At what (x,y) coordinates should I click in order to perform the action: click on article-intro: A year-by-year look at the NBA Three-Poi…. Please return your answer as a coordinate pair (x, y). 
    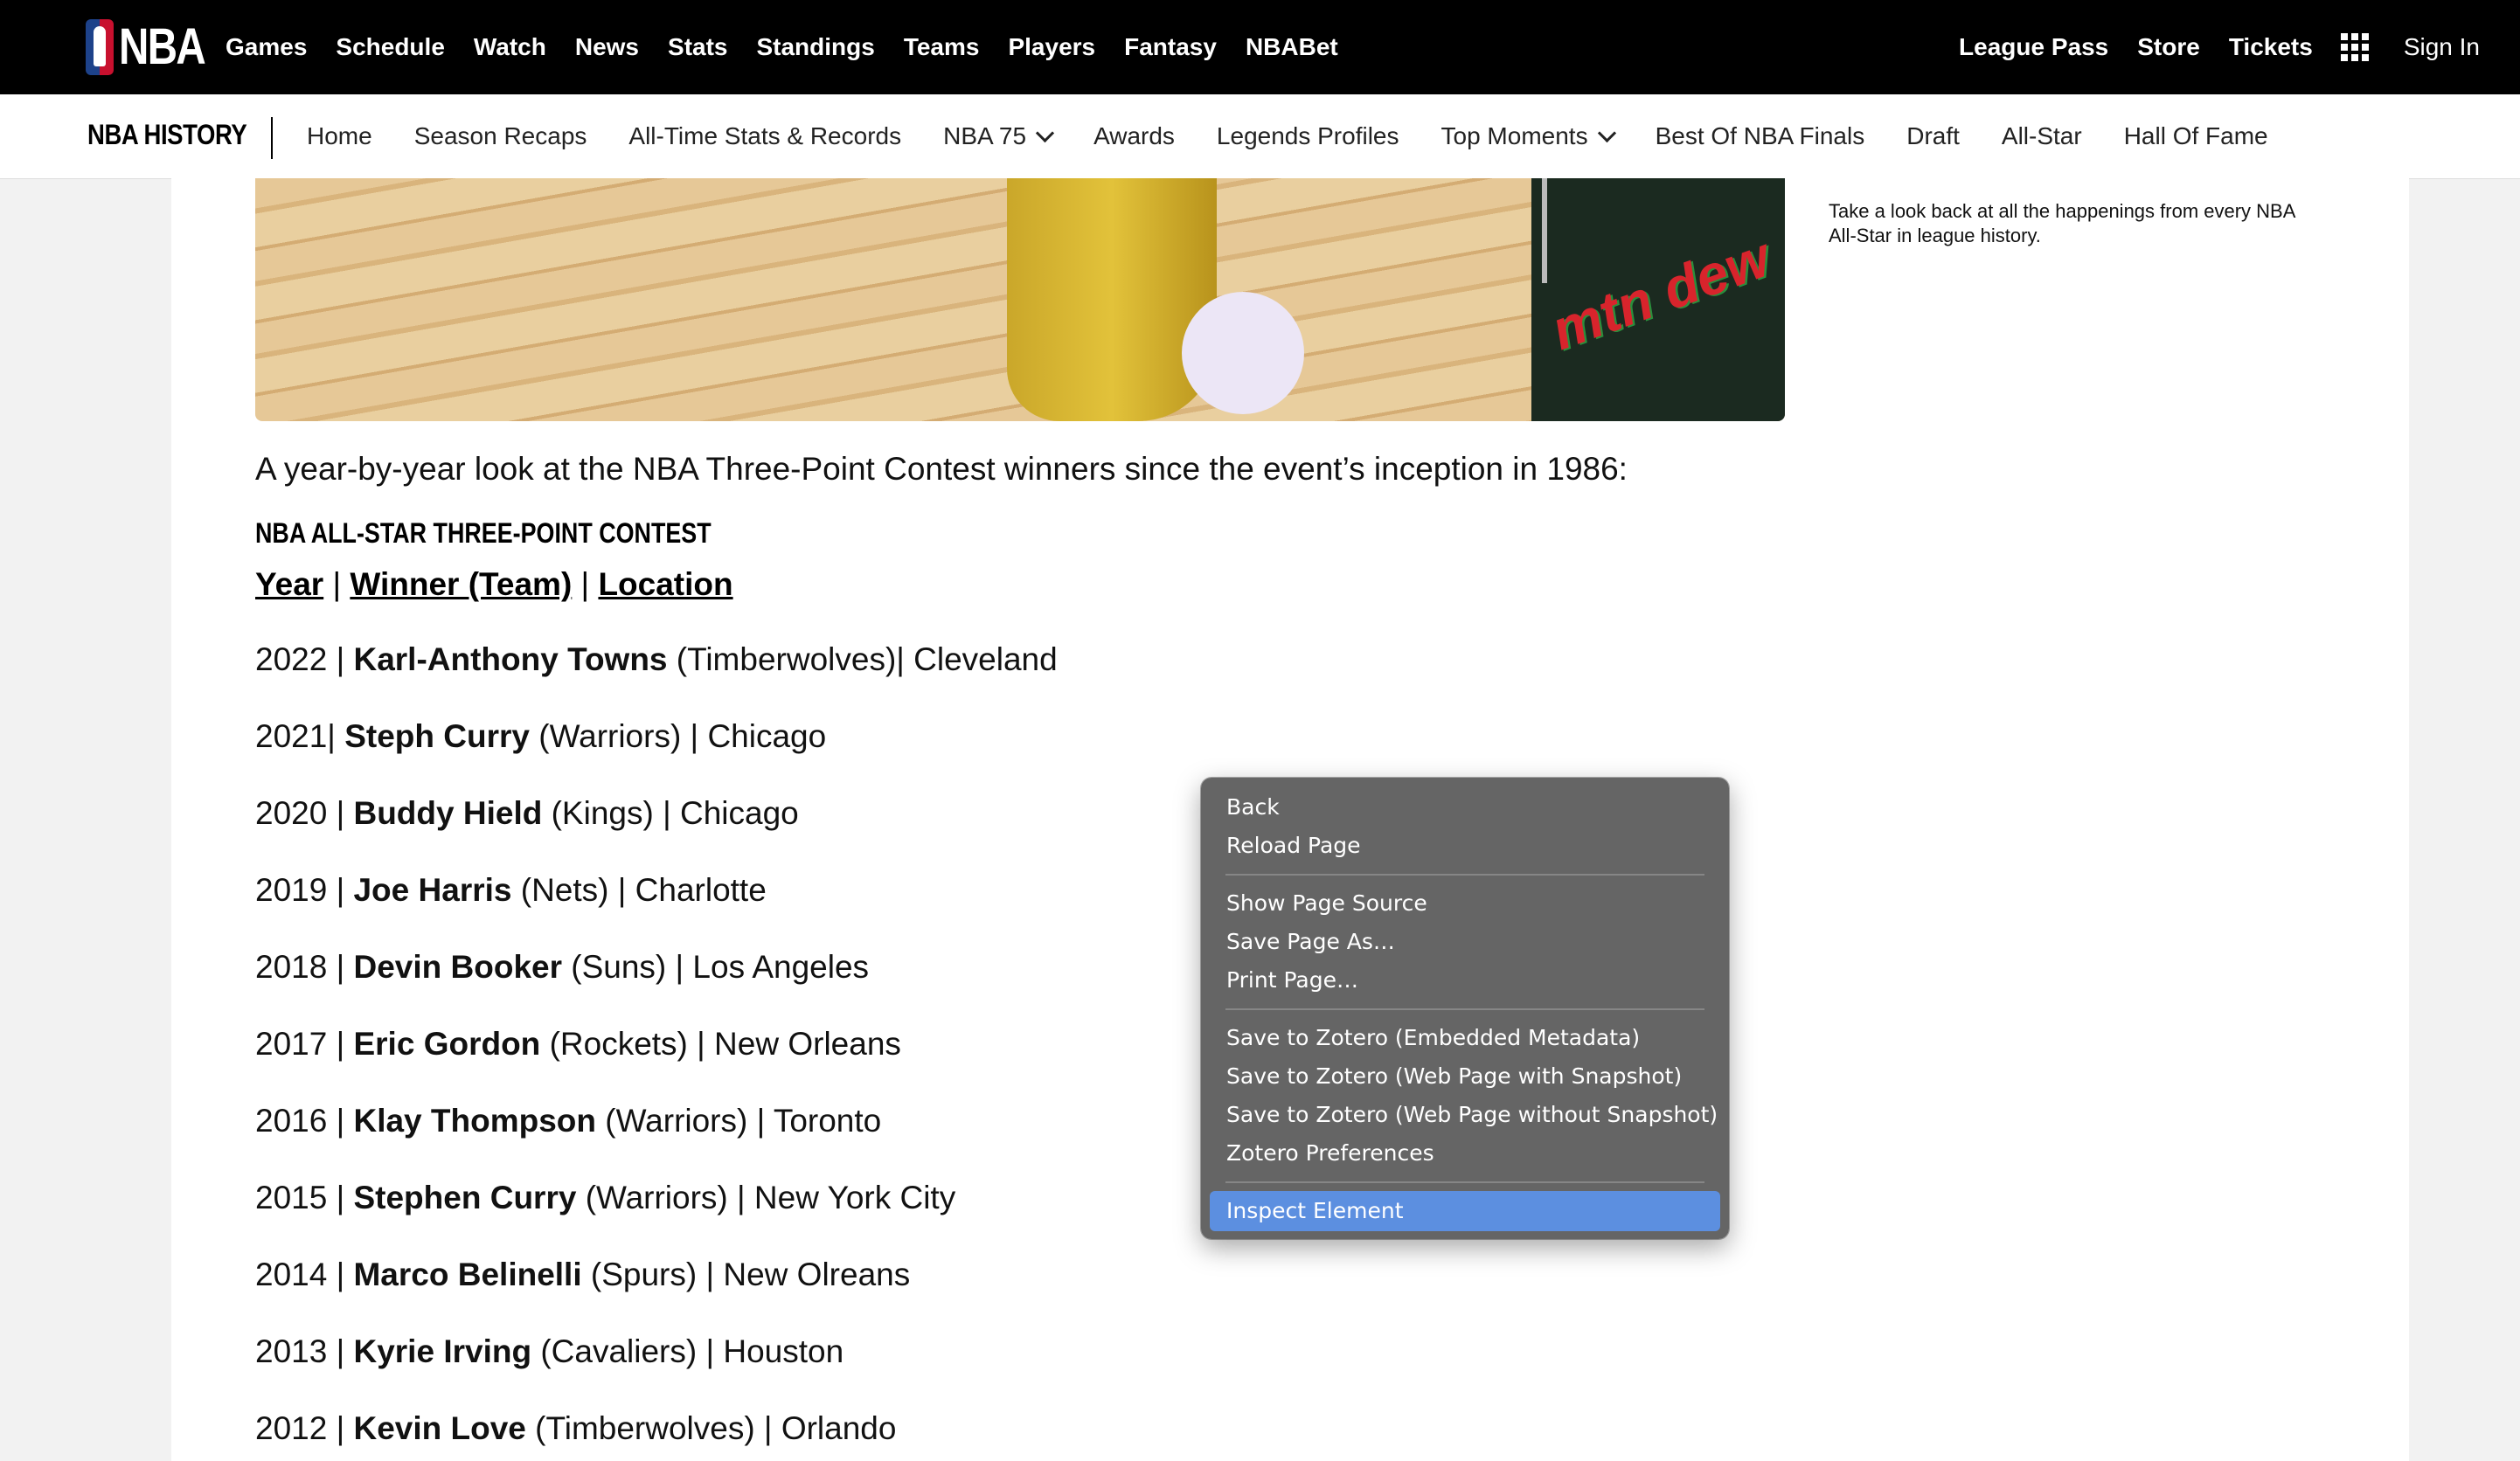
    Looking at the image, I should click on (941, 469).